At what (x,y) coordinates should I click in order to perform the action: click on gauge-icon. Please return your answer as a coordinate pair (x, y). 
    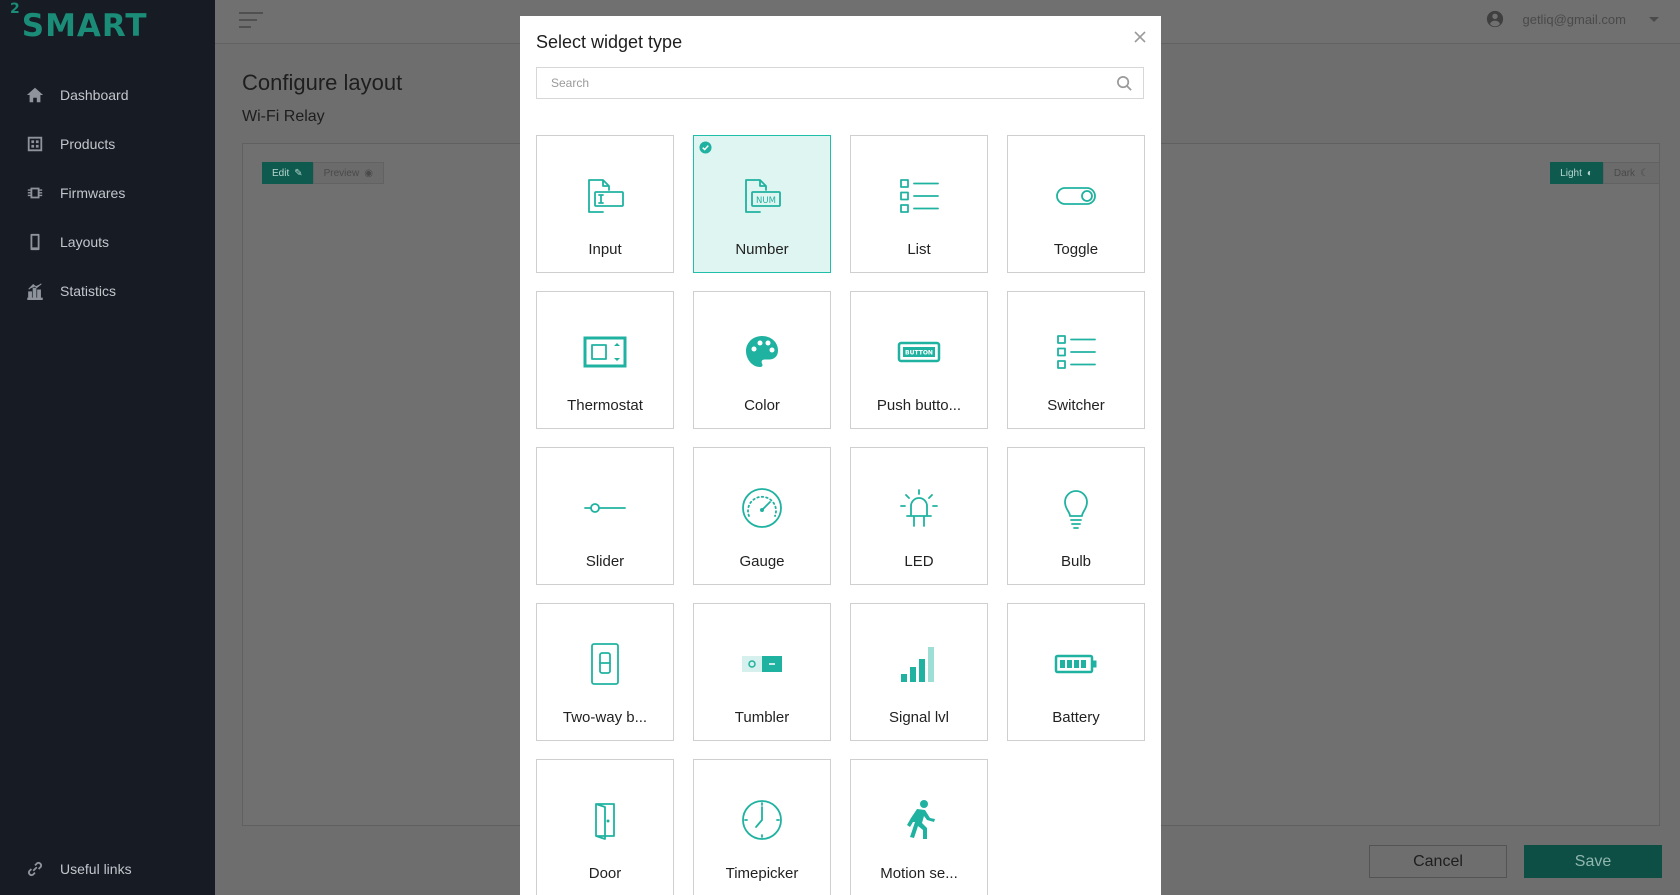
    Looking at the image, I should click on (762, 508).